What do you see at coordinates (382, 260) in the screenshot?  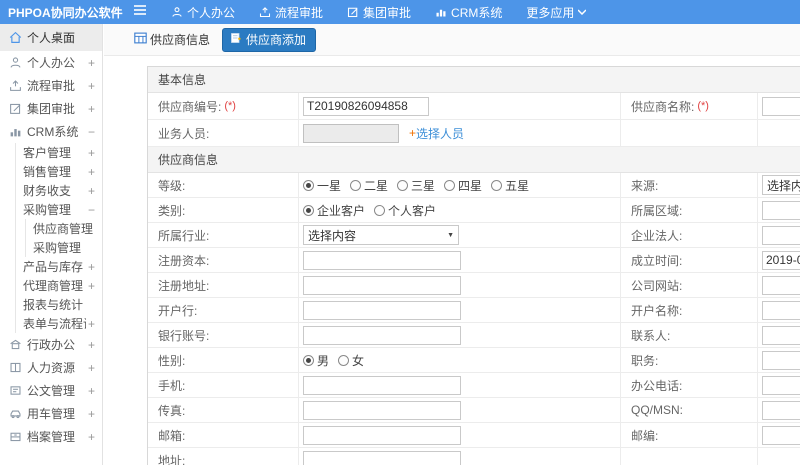 I see `registered-capital-input` at bounding box center [382, 260].